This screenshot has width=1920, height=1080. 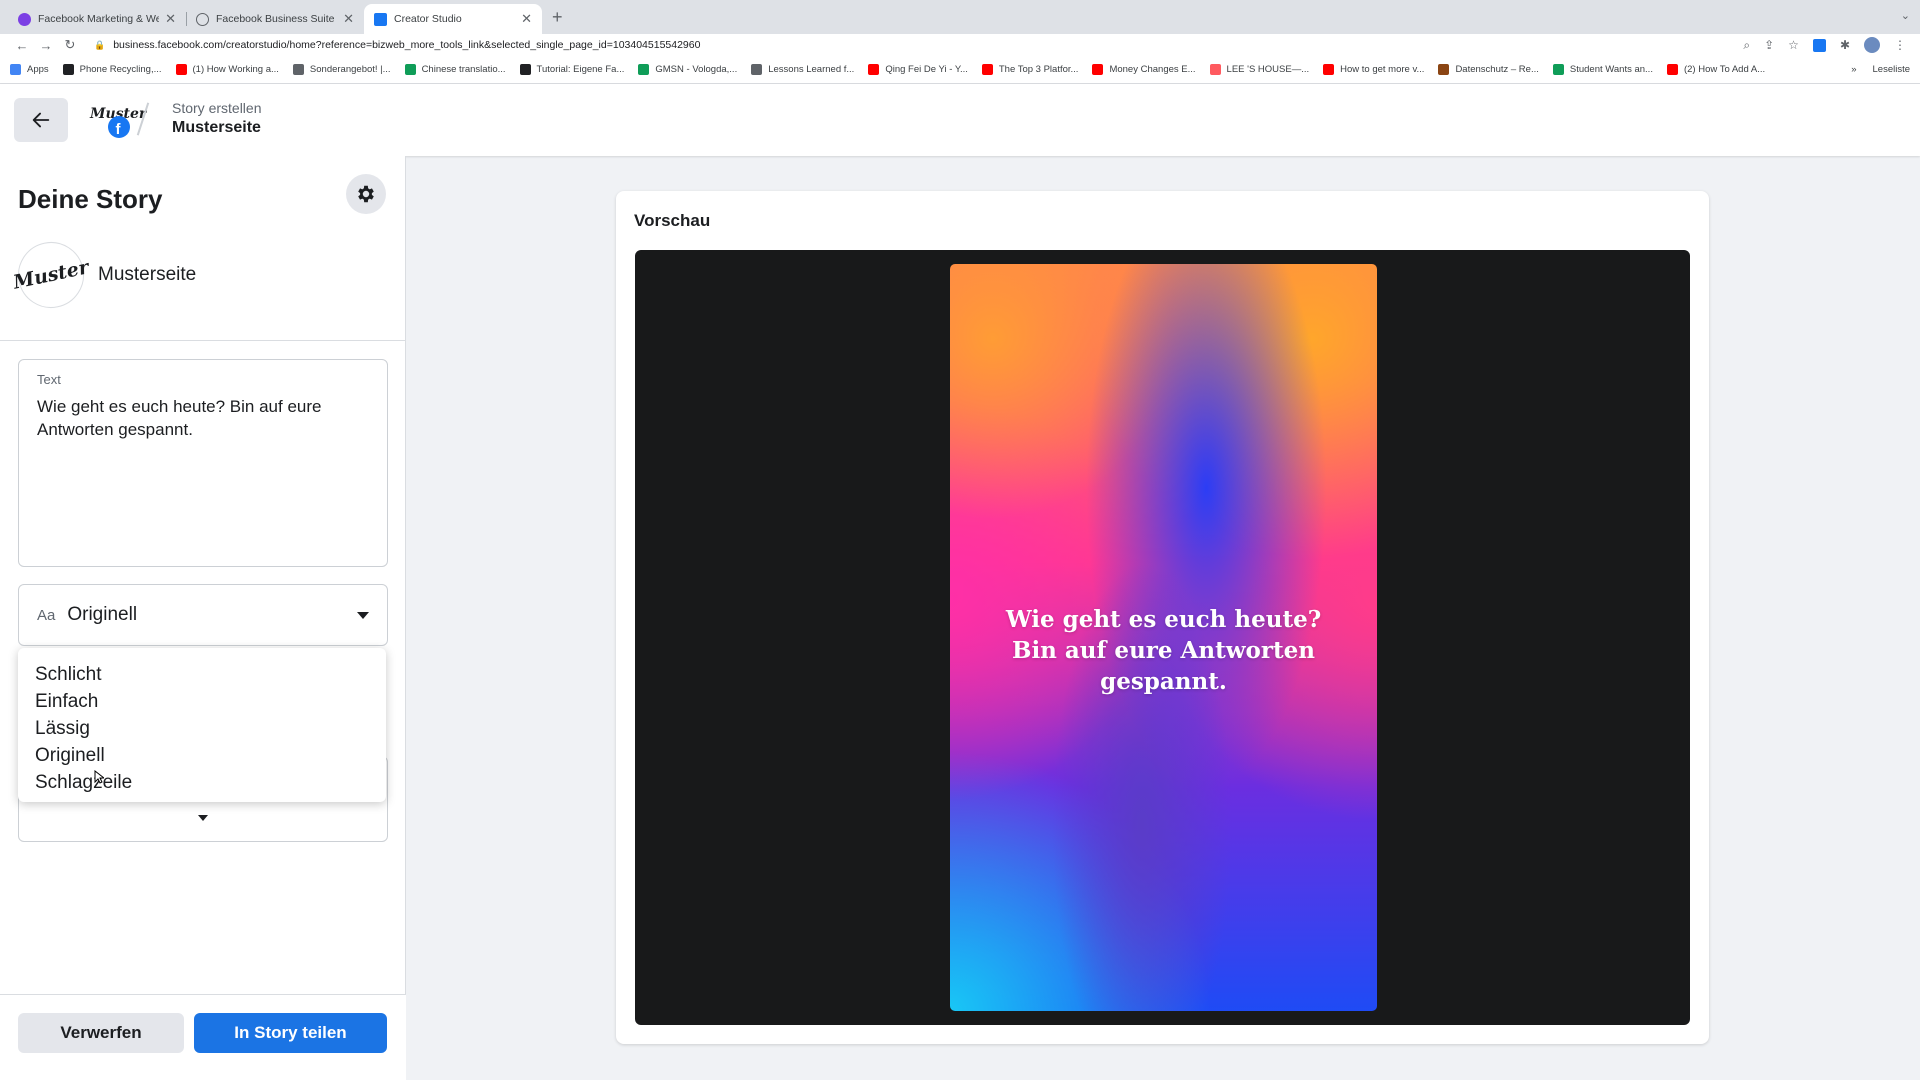 I want to click on back-button, so click(x=41, y=120).